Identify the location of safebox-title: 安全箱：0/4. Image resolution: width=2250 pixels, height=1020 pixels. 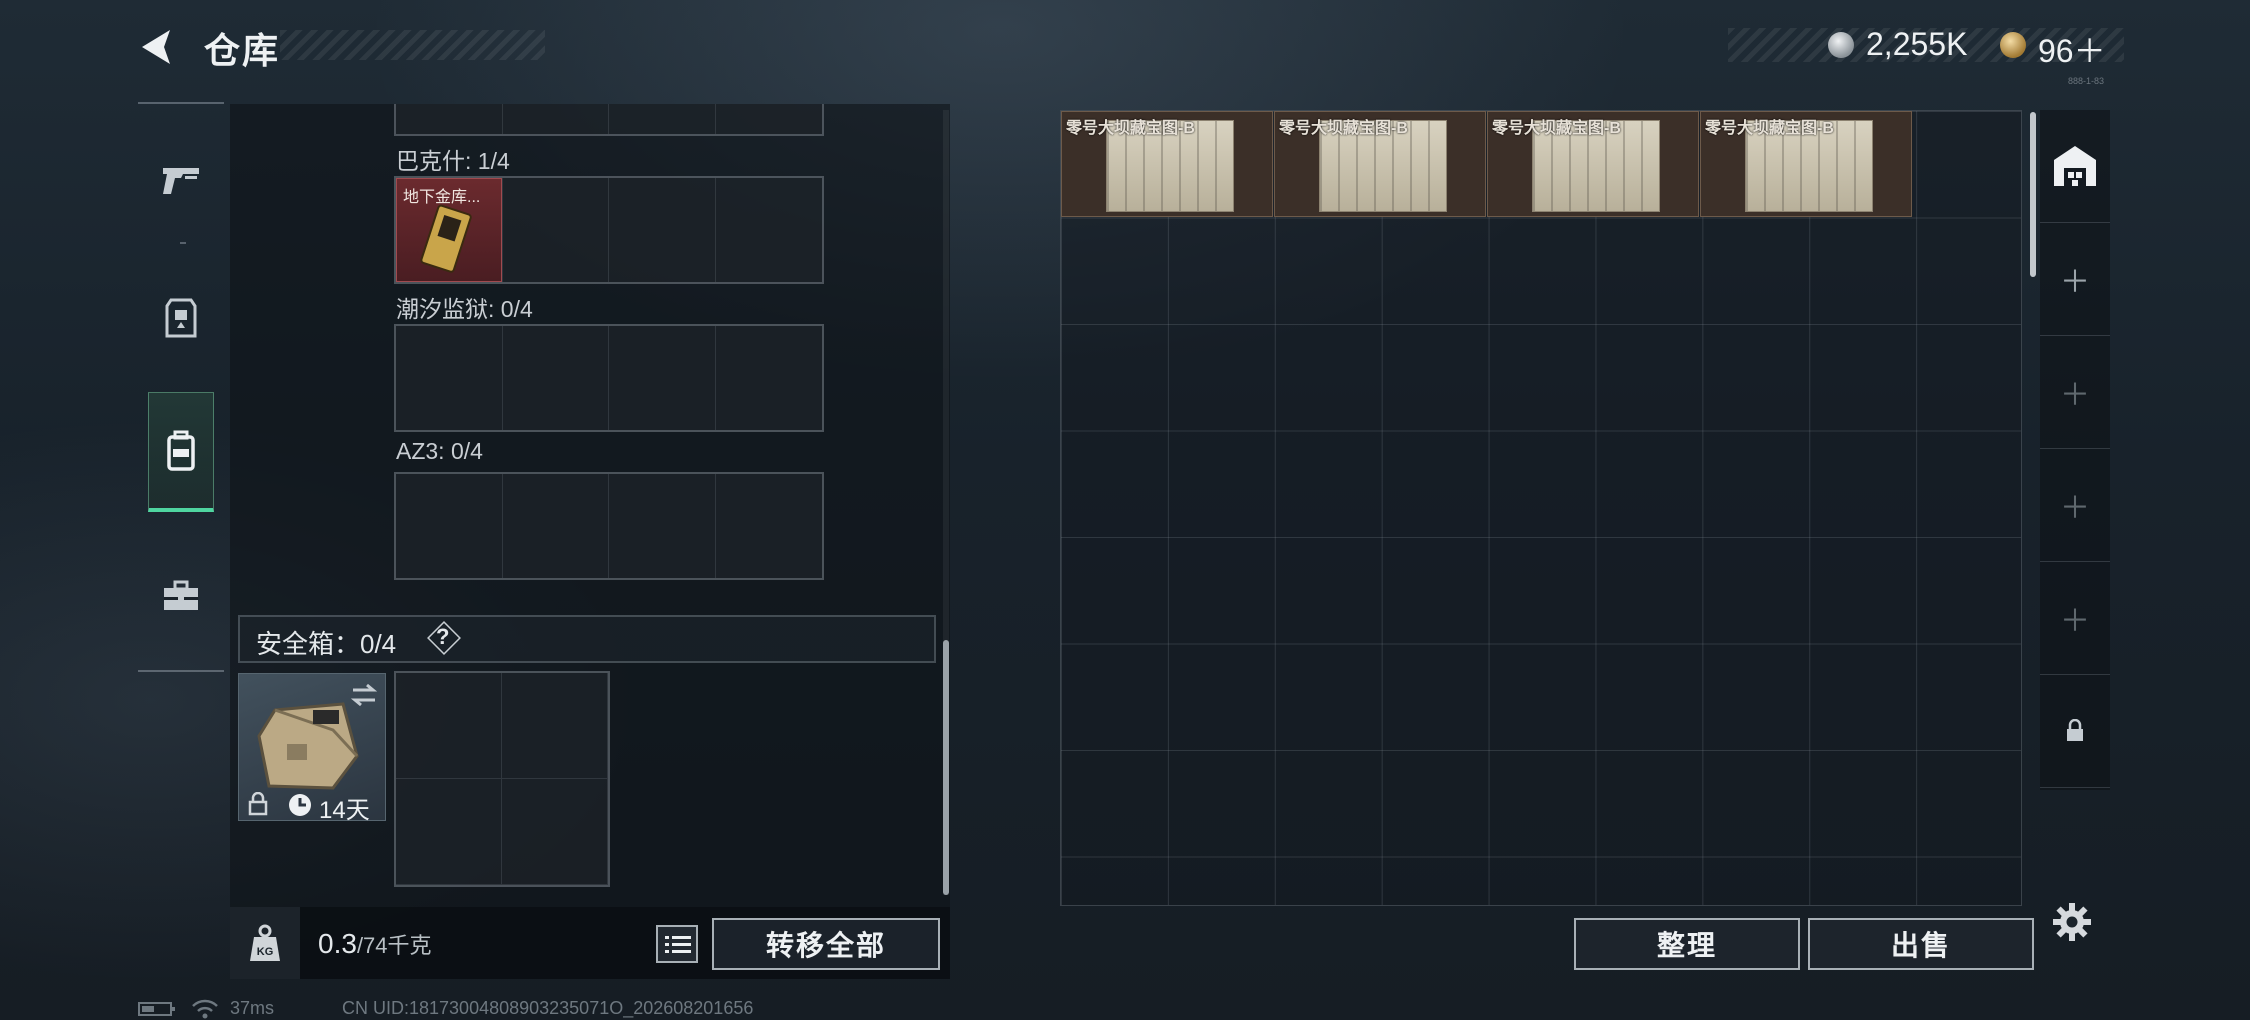
(326, 644).